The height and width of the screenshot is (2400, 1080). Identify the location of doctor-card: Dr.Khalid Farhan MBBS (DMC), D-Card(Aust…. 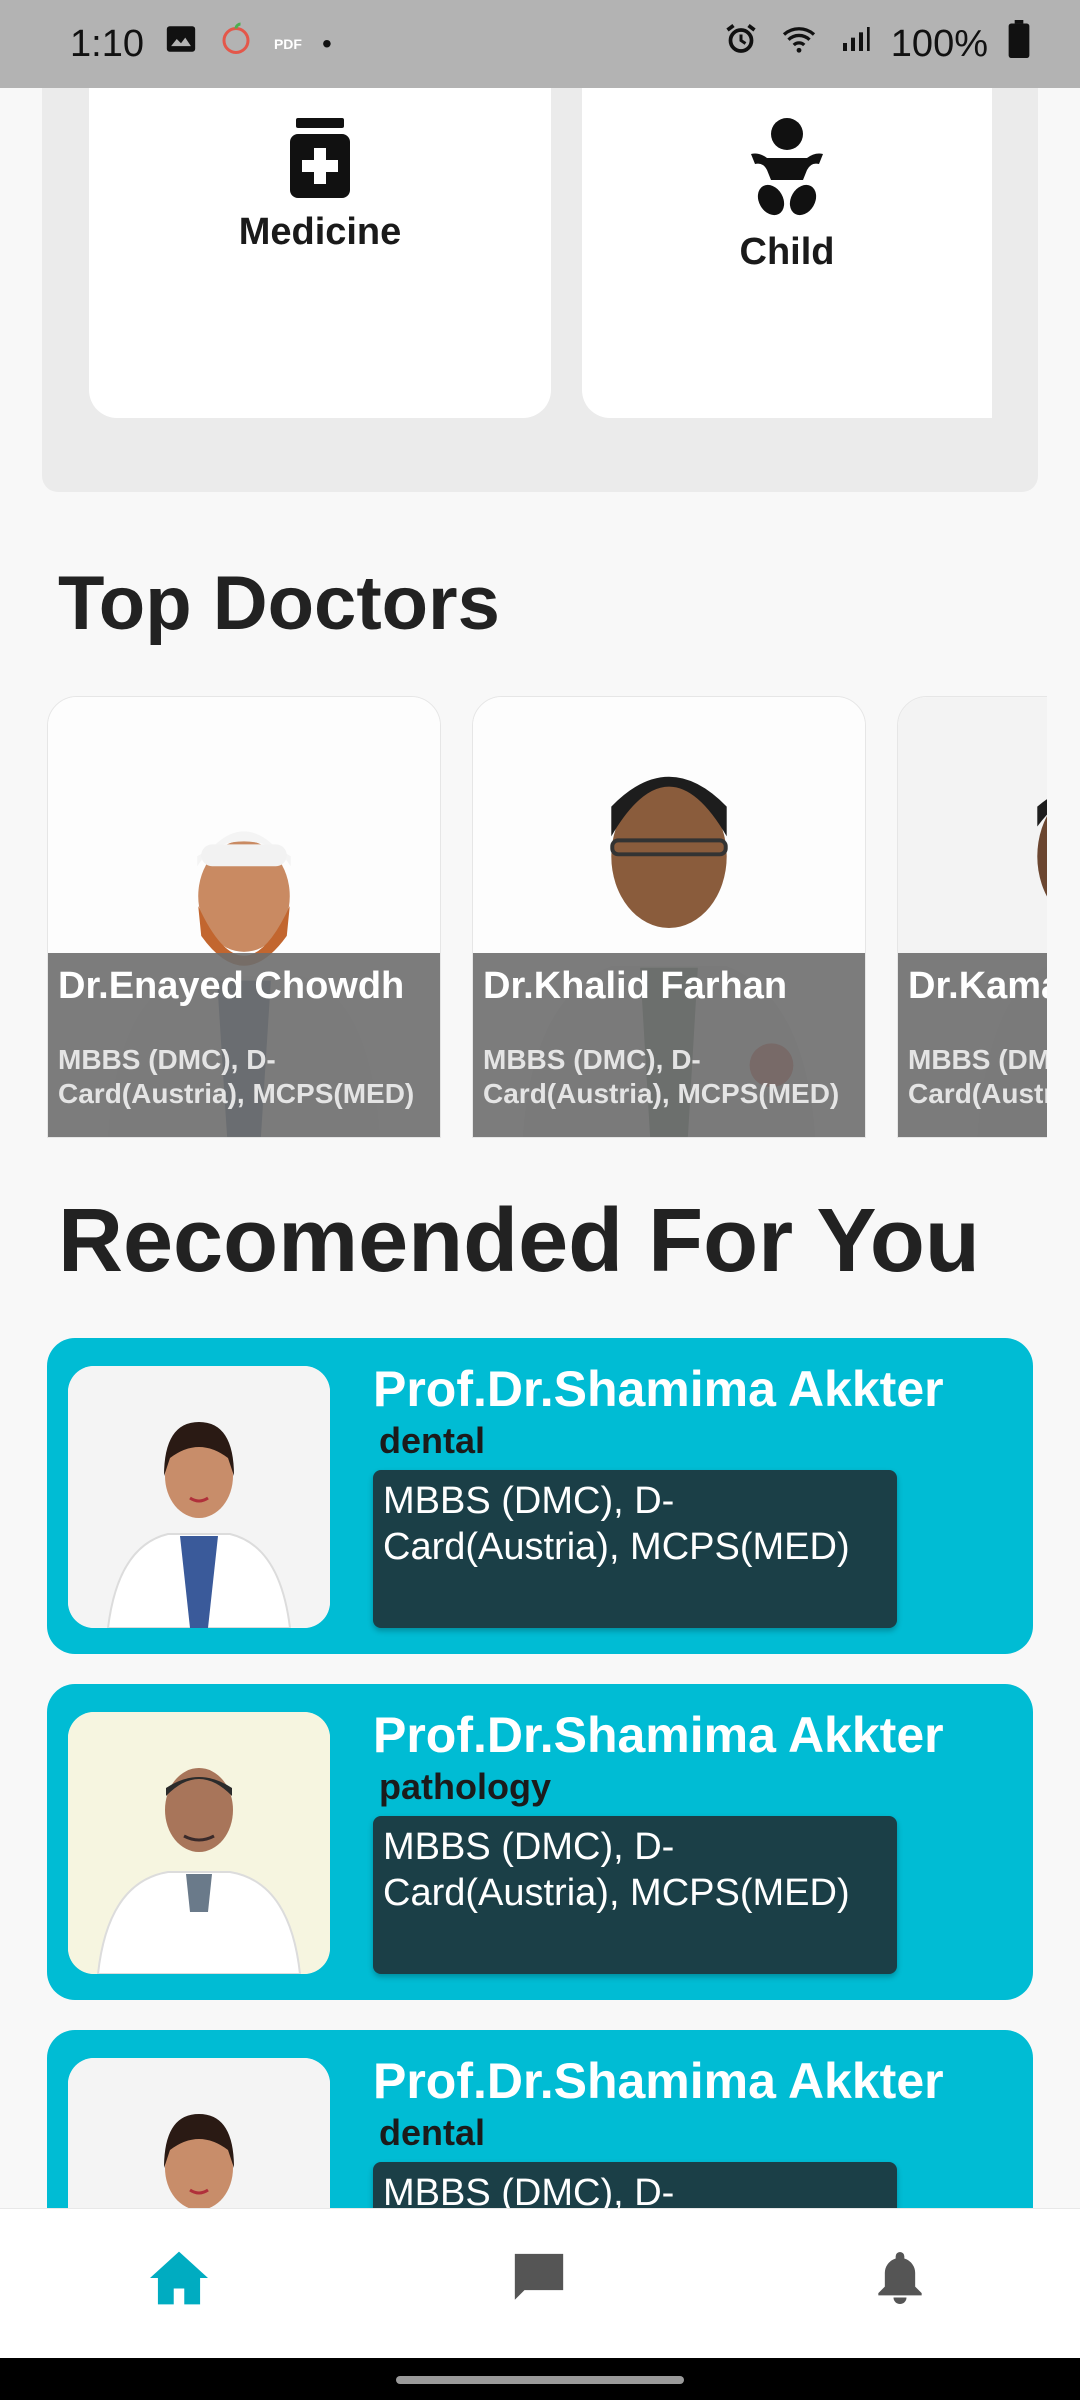
(669, 917).